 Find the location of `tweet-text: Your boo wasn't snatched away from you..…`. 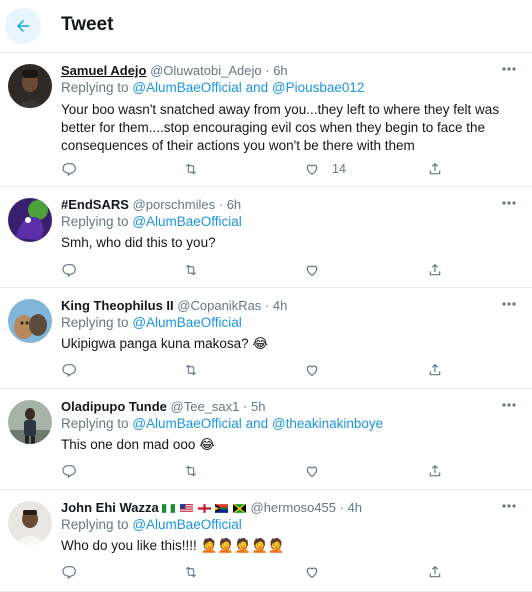

tweet-text: Your boo wasn't snatched away from you..… is located at coordinates (280, 127).